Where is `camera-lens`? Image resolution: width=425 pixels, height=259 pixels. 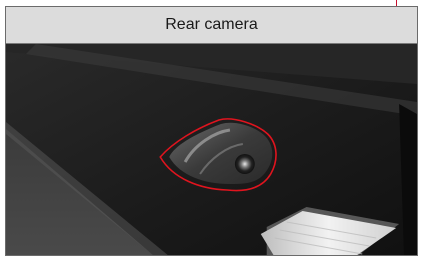
camera-lens is located at coordinates (244, 164).